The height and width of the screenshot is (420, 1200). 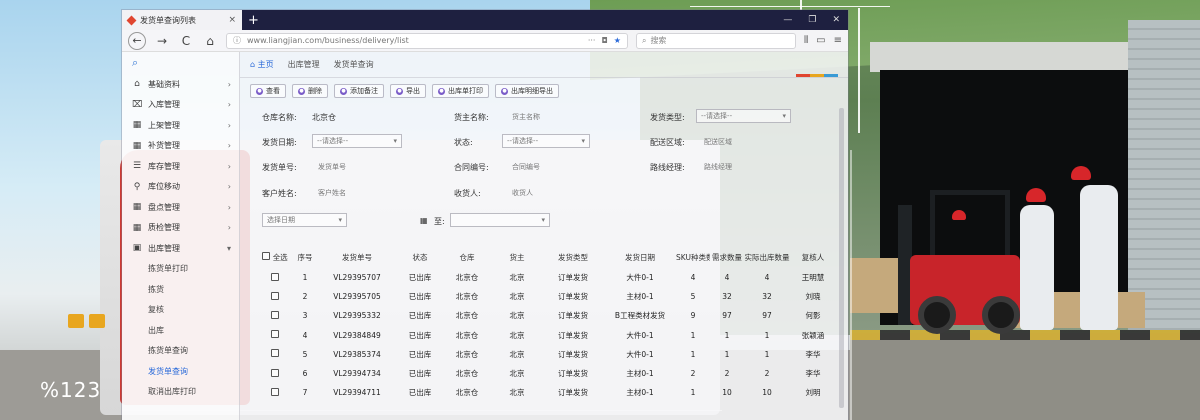 I want to click on column-header: 状态, so click(x=420, y=257).